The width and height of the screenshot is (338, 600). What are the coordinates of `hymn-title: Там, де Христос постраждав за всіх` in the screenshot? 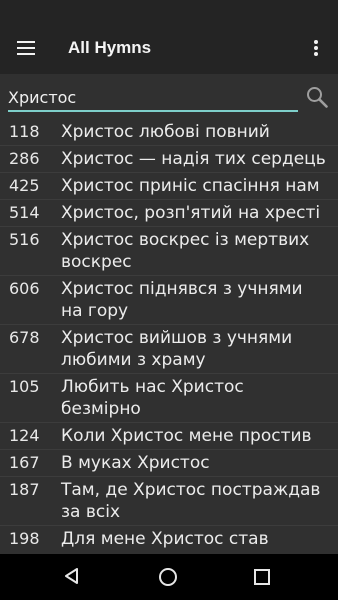 It's located at (191, 501).